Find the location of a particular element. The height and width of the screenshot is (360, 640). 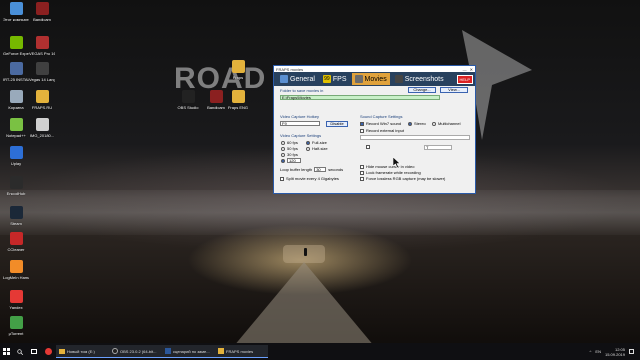

record-external-option: Record external input is located at coordinates (382, 130).